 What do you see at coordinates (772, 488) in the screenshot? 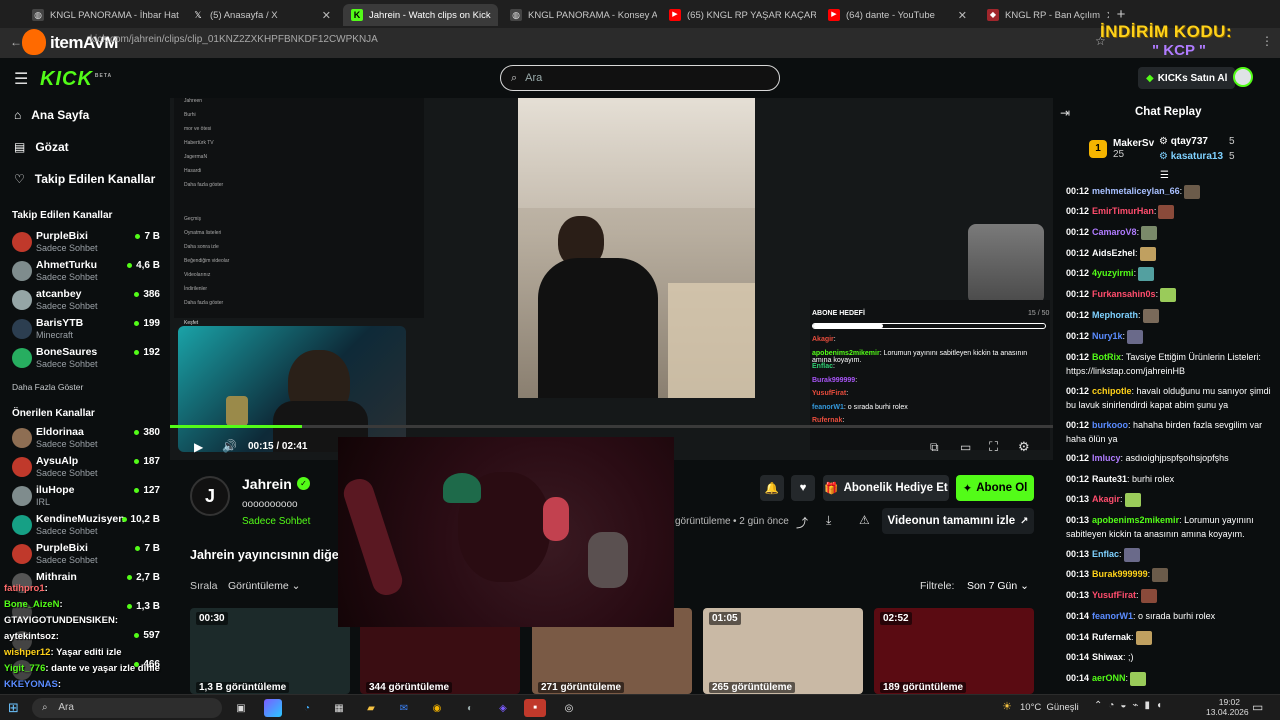
I see `notification-bell-button: 🔔` at bounding box center [772, 488].